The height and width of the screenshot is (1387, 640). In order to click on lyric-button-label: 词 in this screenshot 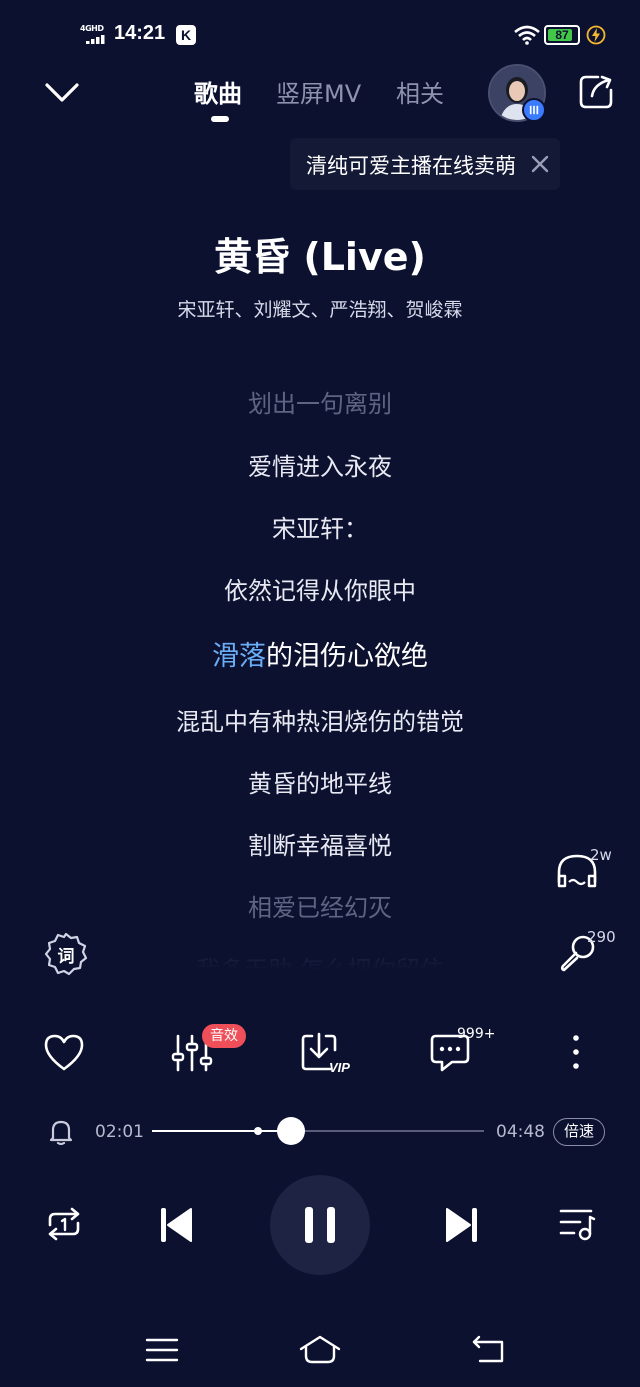, I will do `click(66, 957)`.